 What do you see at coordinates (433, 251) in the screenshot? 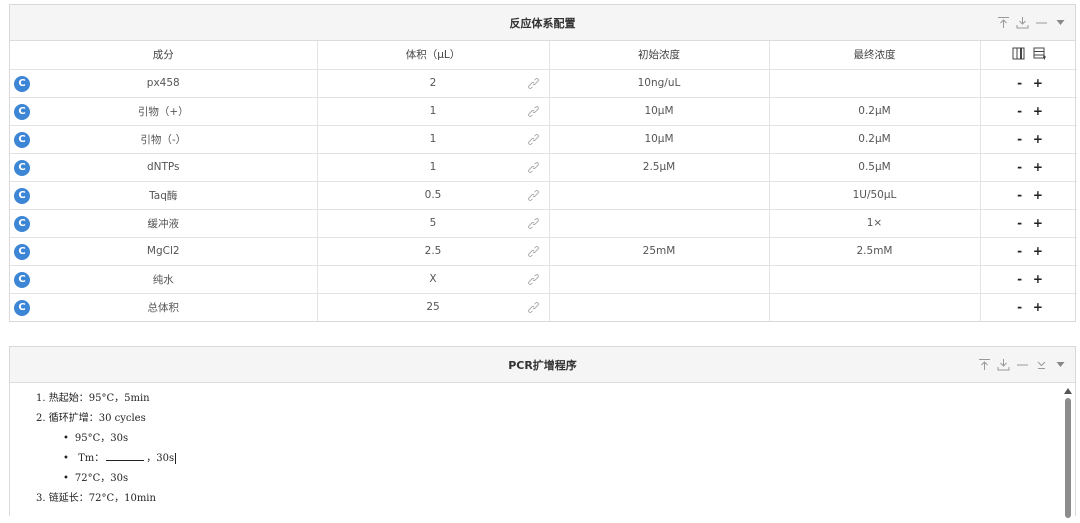
I see `volume-cell: 2.5` at bounding box center [433, 251].